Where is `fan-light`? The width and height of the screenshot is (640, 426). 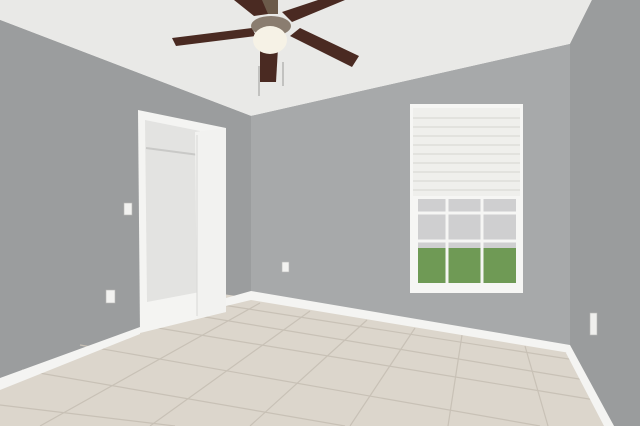 fan-light is located at coordinates (270, 40).